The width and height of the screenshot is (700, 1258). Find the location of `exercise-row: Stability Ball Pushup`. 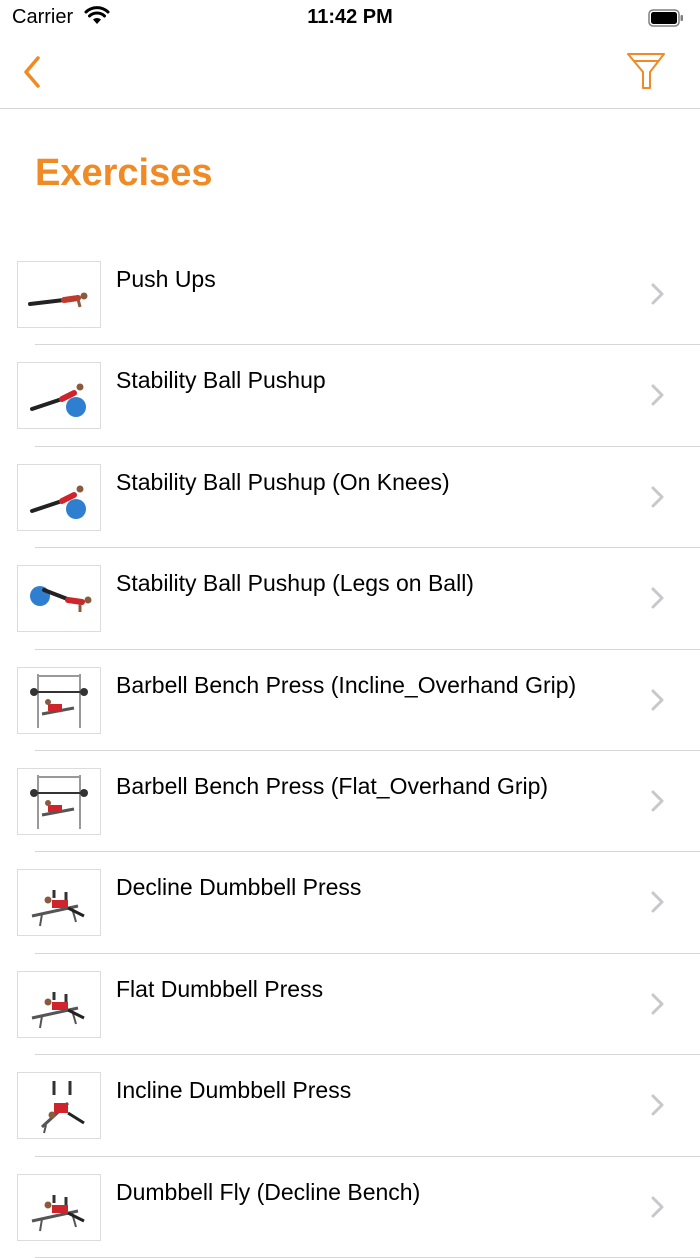

exercise-row: Stability Ball Pushup is located at coordinates (350, 396).